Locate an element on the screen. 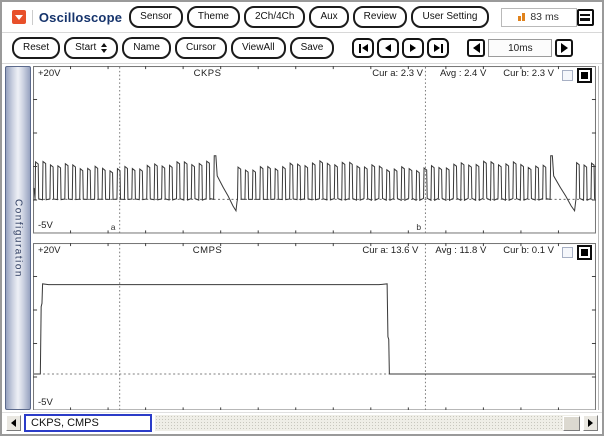  trigger-time-icon is located at coordinates (522, 17).